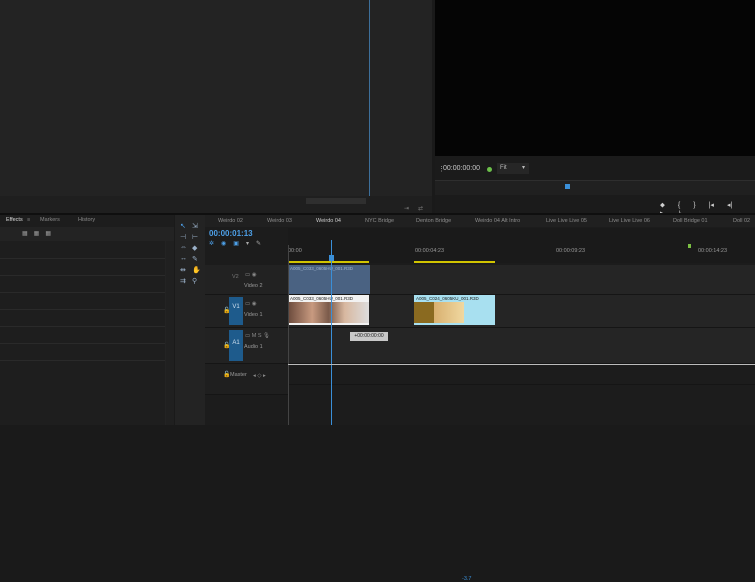 Image resolution: width=755 pixels, height=582 pixels. I want to click on yuv-filter-icon: ▦, so click(51, 234).